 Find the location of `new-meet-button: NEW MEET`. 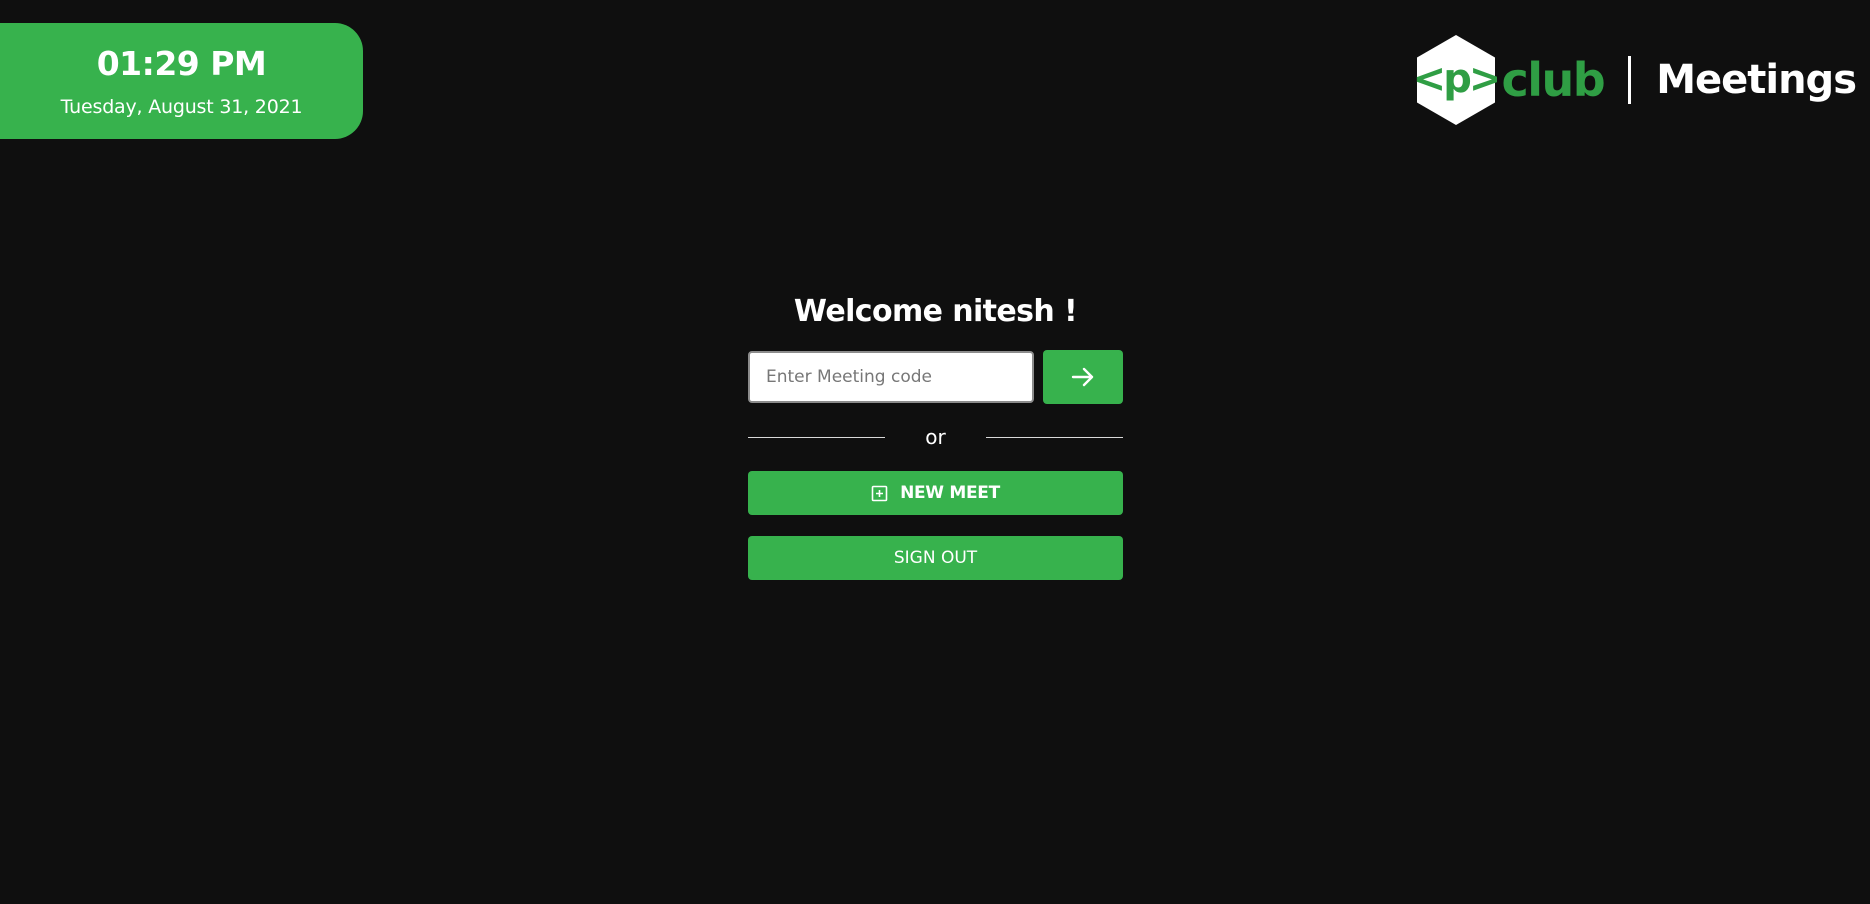

new-meet-button: NEW MEET is located at coordinates (935, 493).